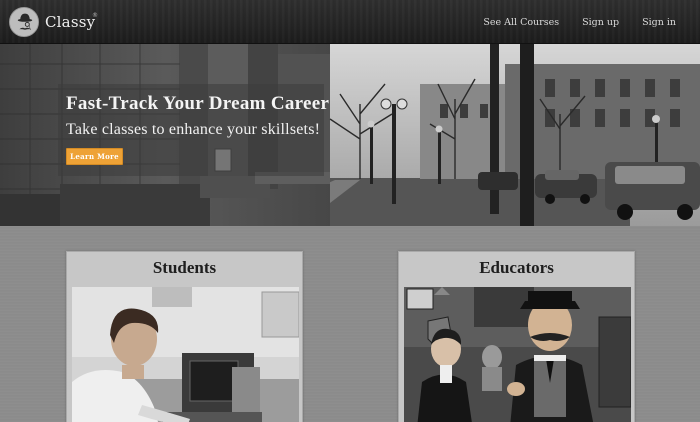 This screenshot has height=422, width=700. I want to click on educator-in-gown-photo, so click(517, 354).